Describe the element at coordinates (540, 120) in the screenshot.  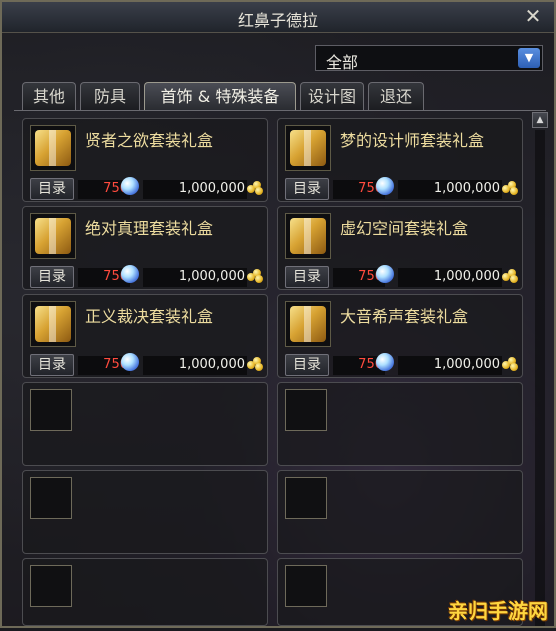
I see `scroll-up-arrow-icon: ▲` at that location.